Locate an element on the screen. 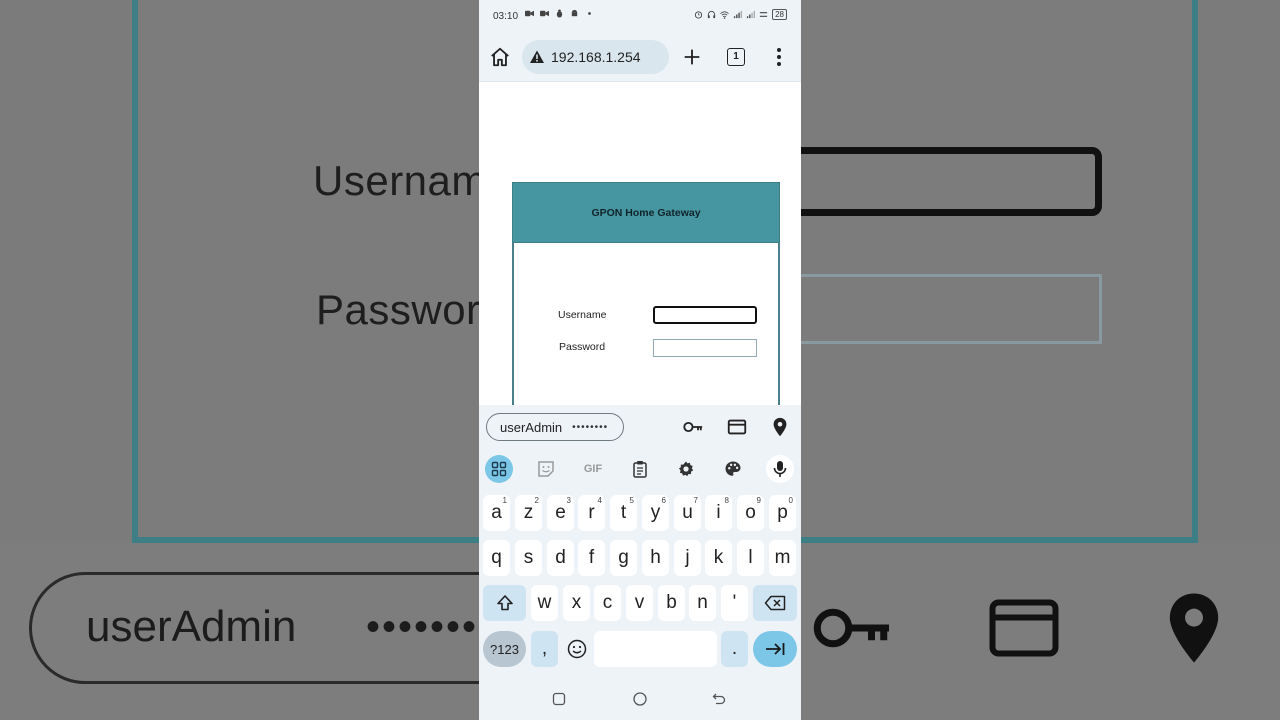 The width and height of the screenshot is (1280, 720). key-k: k is located at coordinates (718, 558).